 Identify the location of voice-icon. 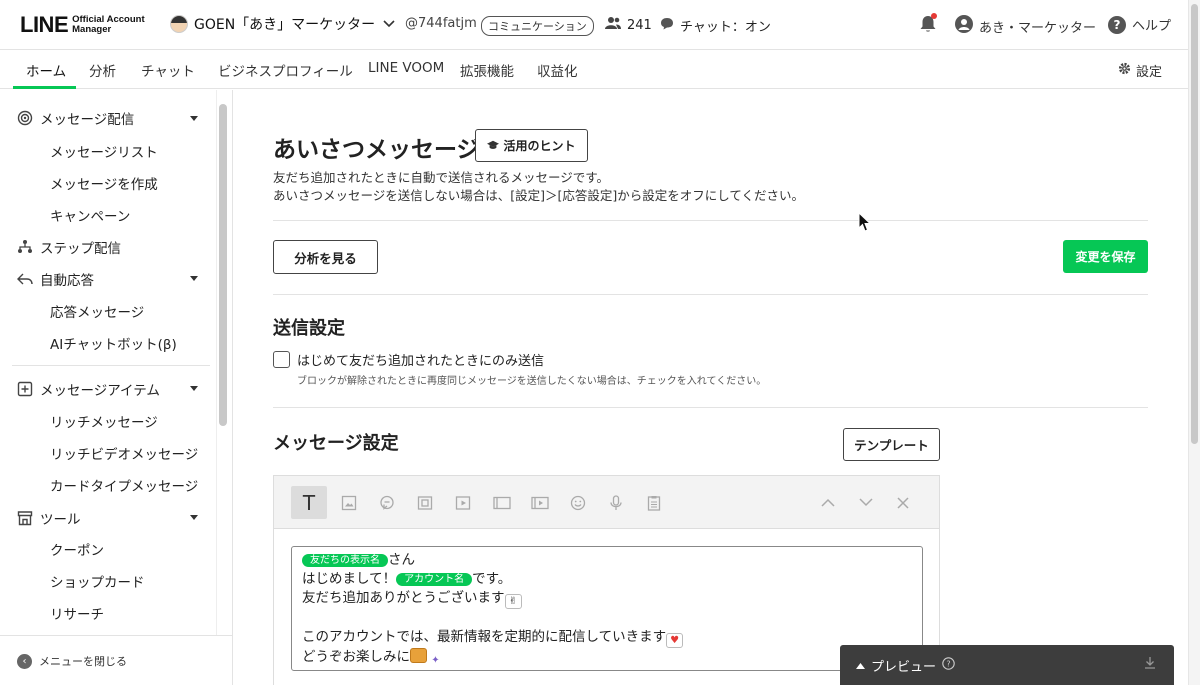
(616, 502).